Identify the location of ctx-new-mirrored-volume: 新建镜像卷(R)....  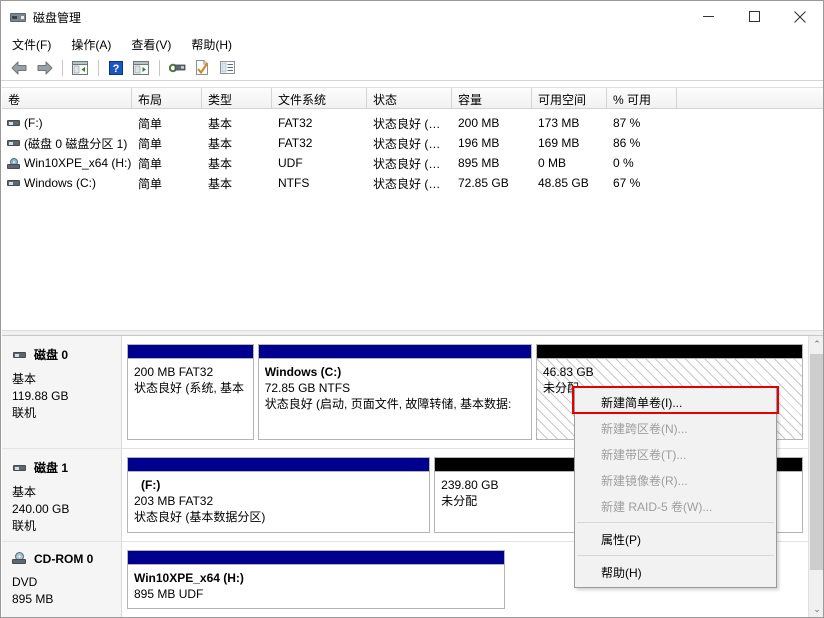
(675, 480).